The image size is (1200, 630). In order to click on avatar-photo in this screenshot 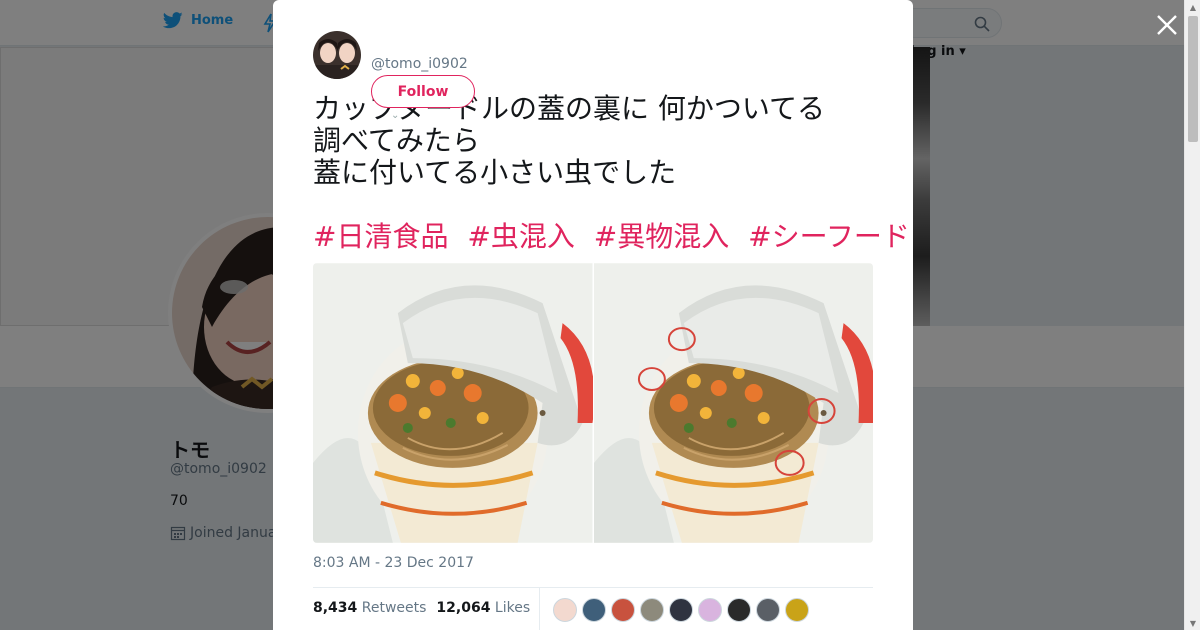, I will do `click(337, 55)`.